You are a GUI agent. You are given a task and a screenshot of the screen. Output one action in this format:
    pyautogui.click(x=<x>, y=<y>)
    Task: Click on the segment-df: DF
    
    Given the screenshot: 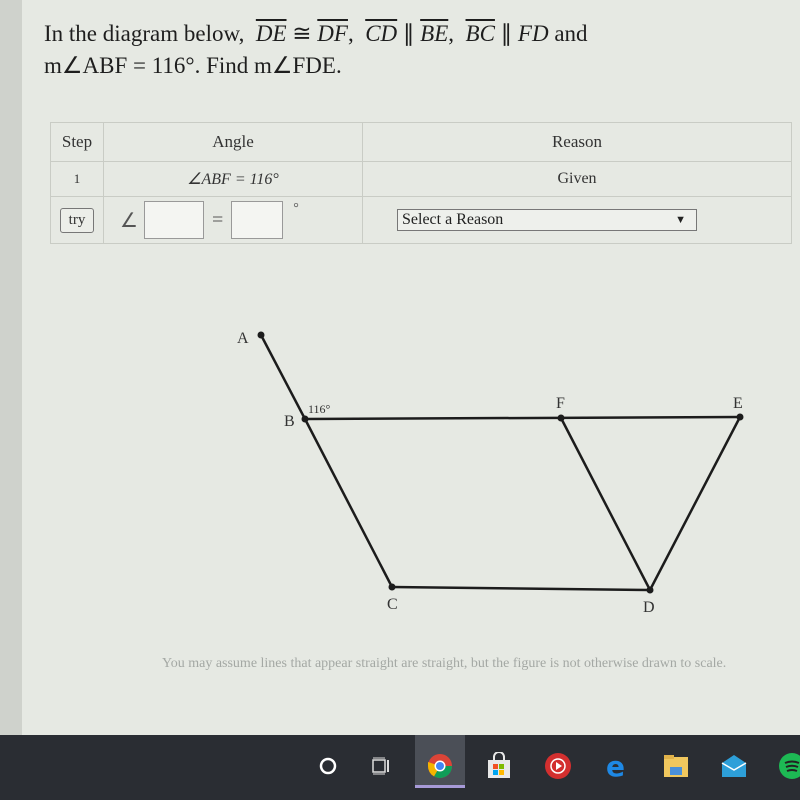 What is the action you would take?
    pyautogui.click(x=332, y=33)
    